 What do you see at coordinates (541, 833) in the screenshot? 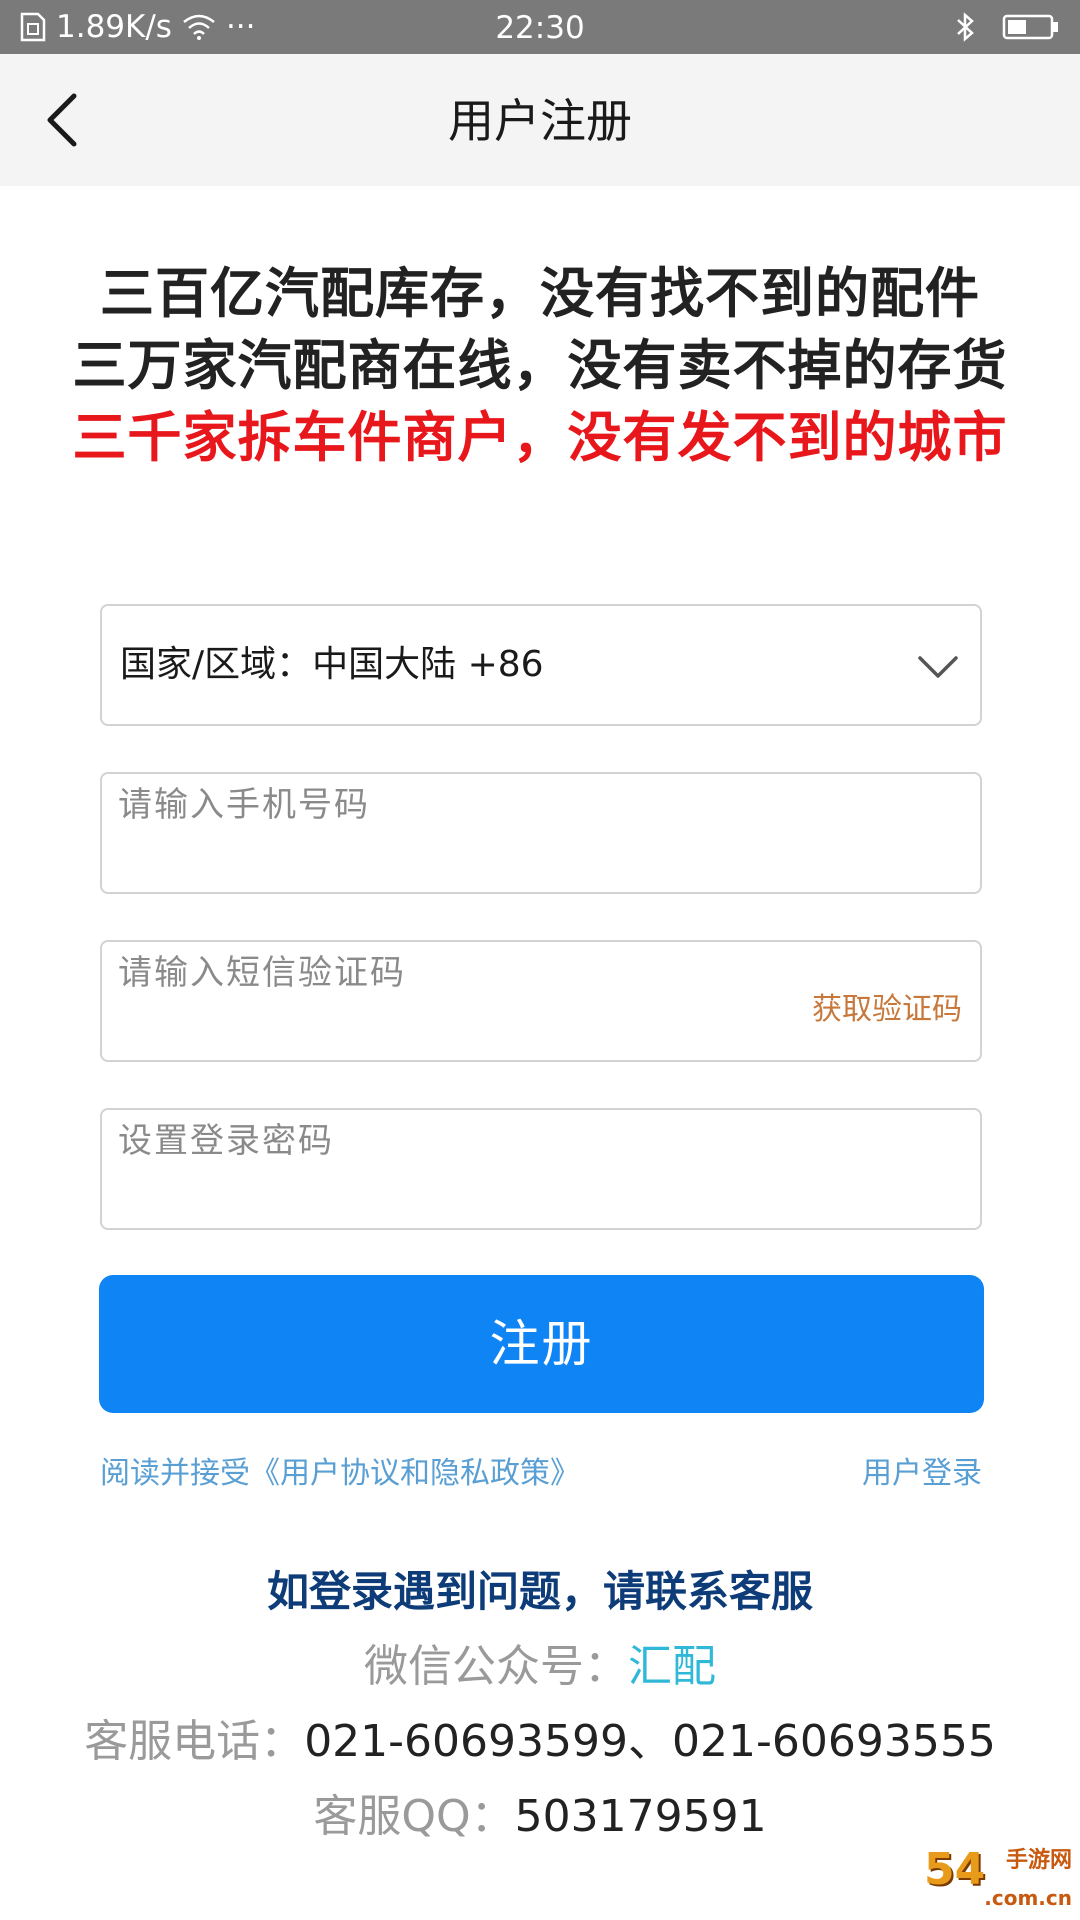
I see `phone-field-box` at bounding box center [541, 833].